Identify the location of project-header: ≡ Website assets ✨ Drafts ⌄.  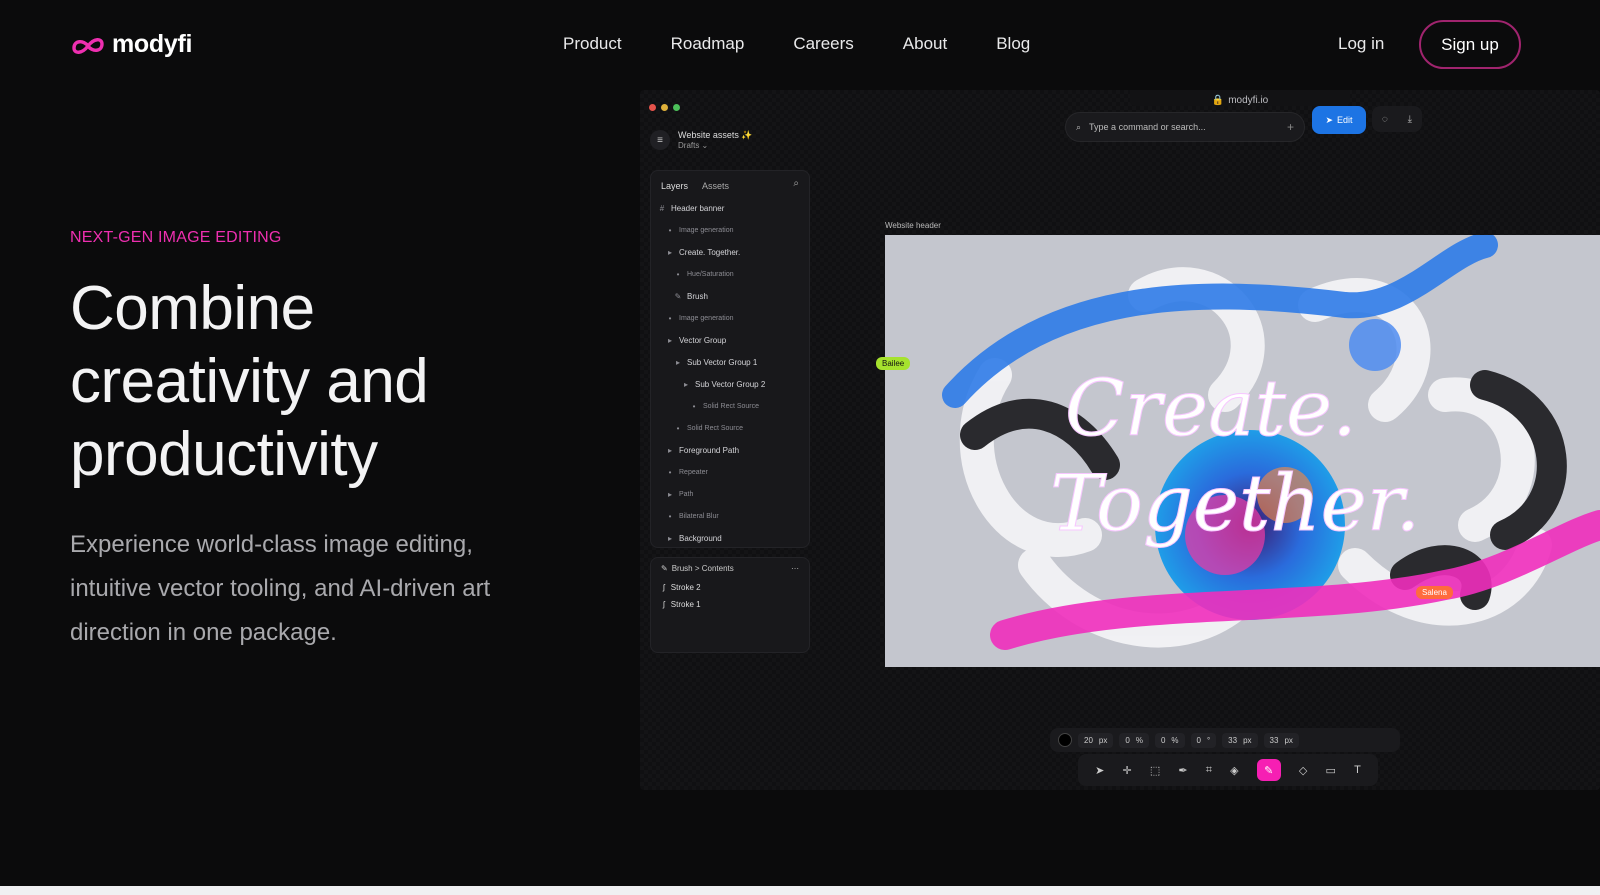
(701, 140).